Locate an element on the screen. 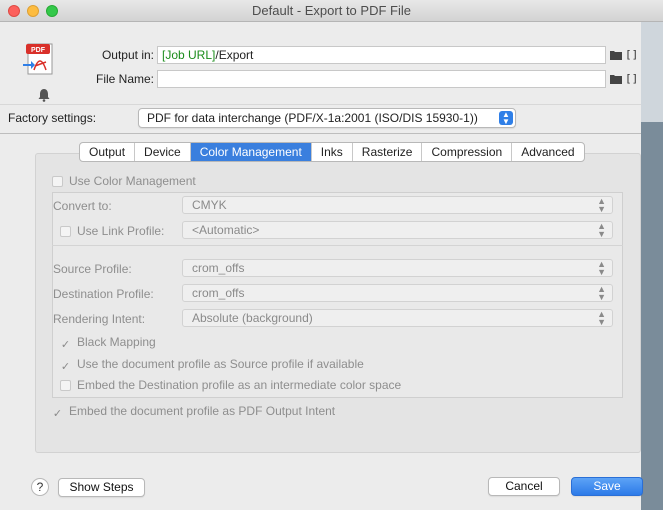 Image resolution: width=663 pixels, height=510 pixels. output-path: /Export is located at coordinates (234, 55).